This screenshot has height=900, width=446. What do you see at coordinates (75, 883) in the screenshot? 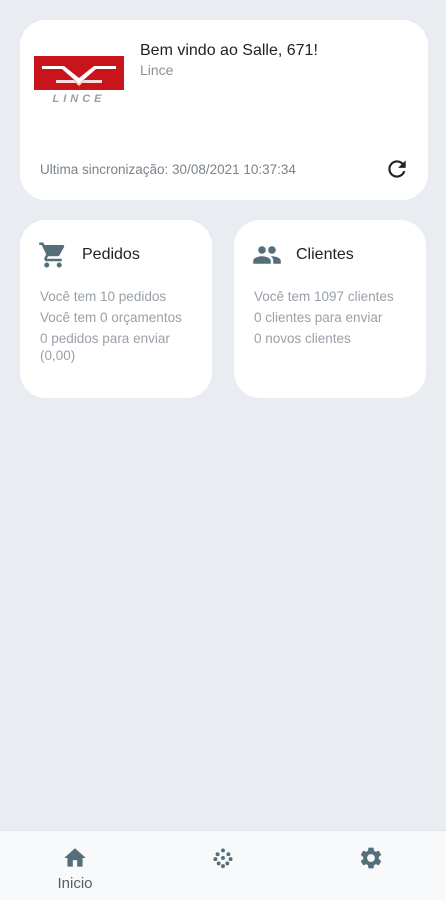
I see `nav-home-label: Inicio` at bounding box center [75, 883].